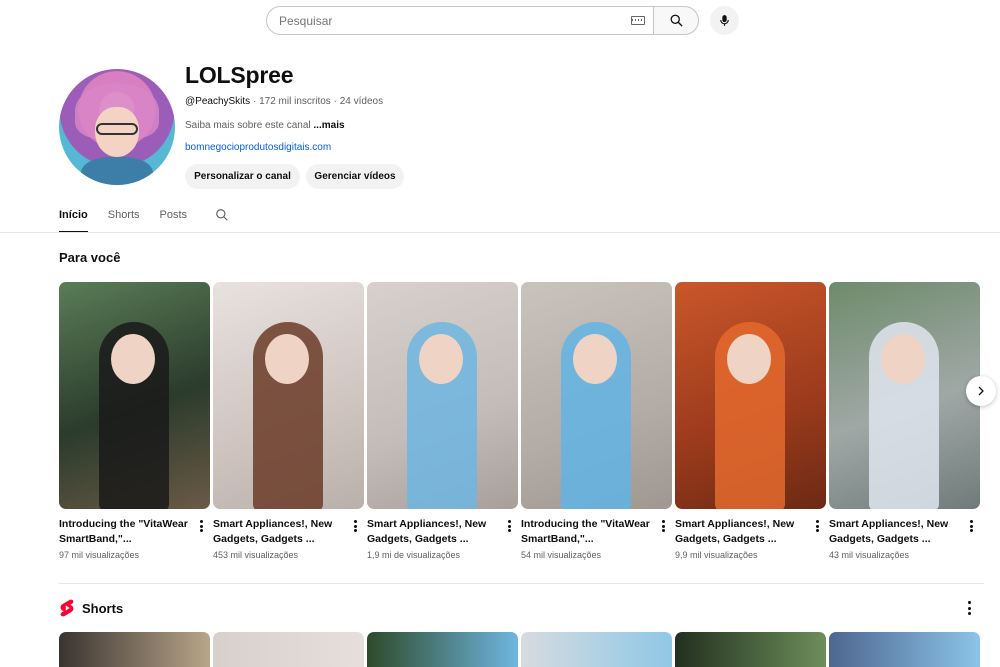 The width and height of the screenshot is (1000, 667). I want to click on search-input: Pesquisar, so click(459, 20).